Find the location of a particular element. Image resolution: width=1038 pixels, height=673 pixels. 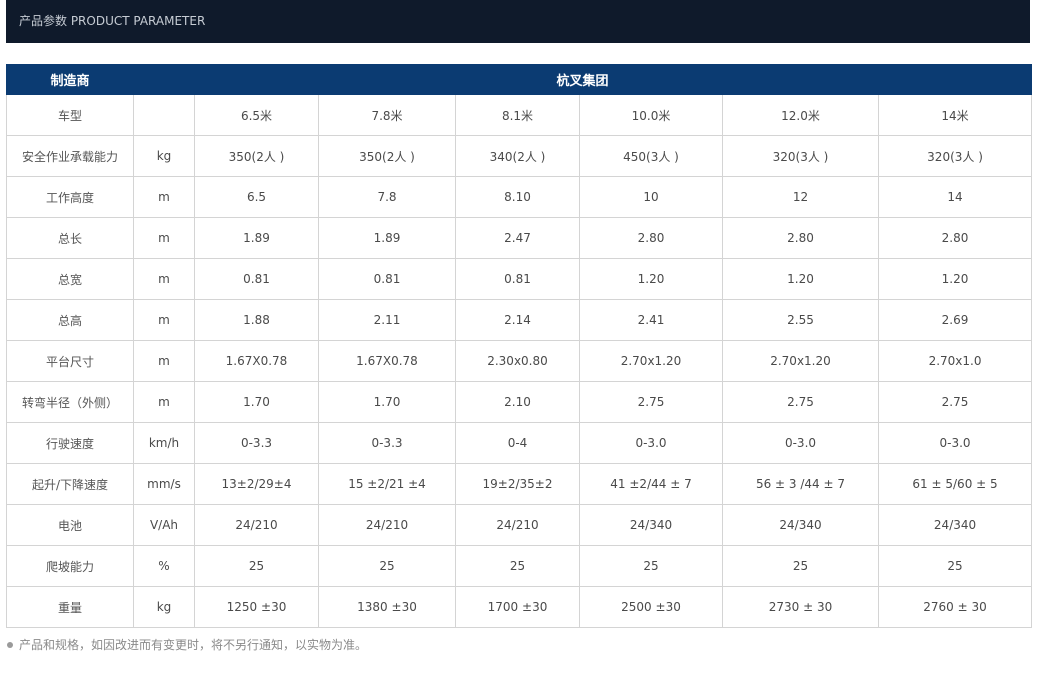

manufacturer-value: 杭叉集团 is located at coordinates (582, 79).